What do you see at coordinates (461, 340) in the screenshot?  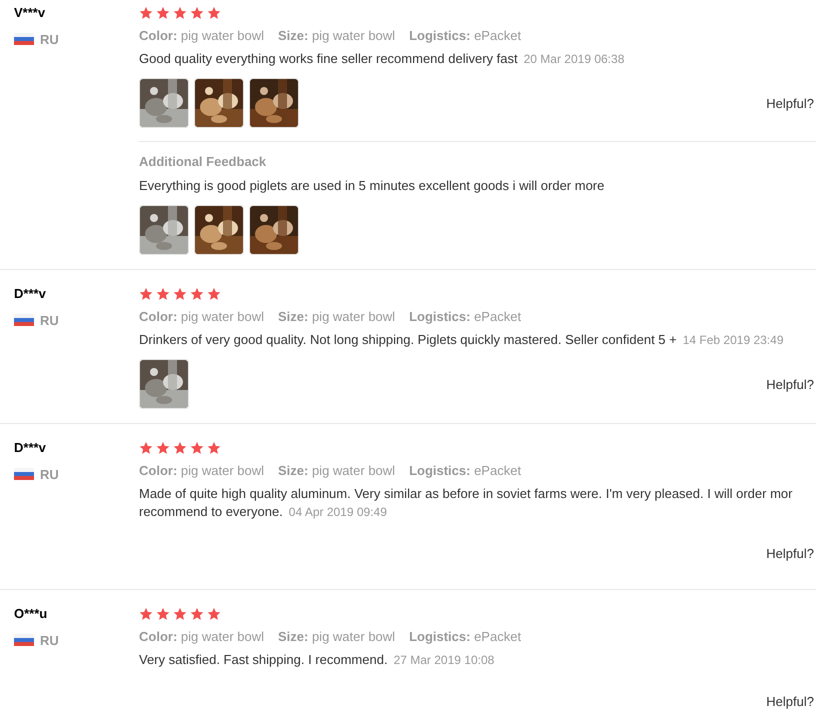 I see `review-text: Drinkers of very good quality. Not long shipping. Piglets quickly mastered. Seller confident 5 + 14 Feb 2019 23:49` at bounding box center [461, 340].